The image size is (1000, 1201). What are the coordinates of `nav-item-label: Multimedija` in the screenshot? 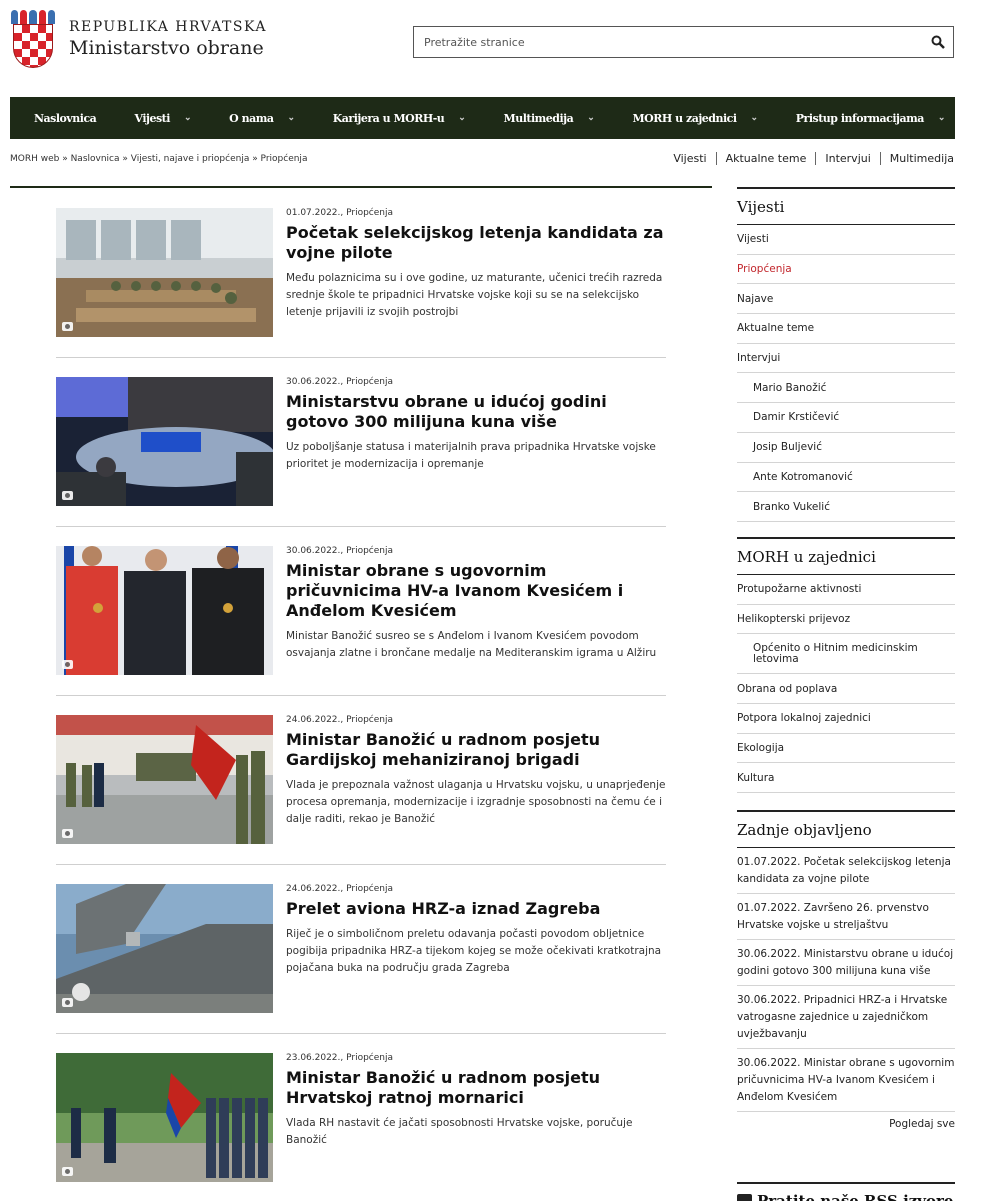 It's located at (538, 118).